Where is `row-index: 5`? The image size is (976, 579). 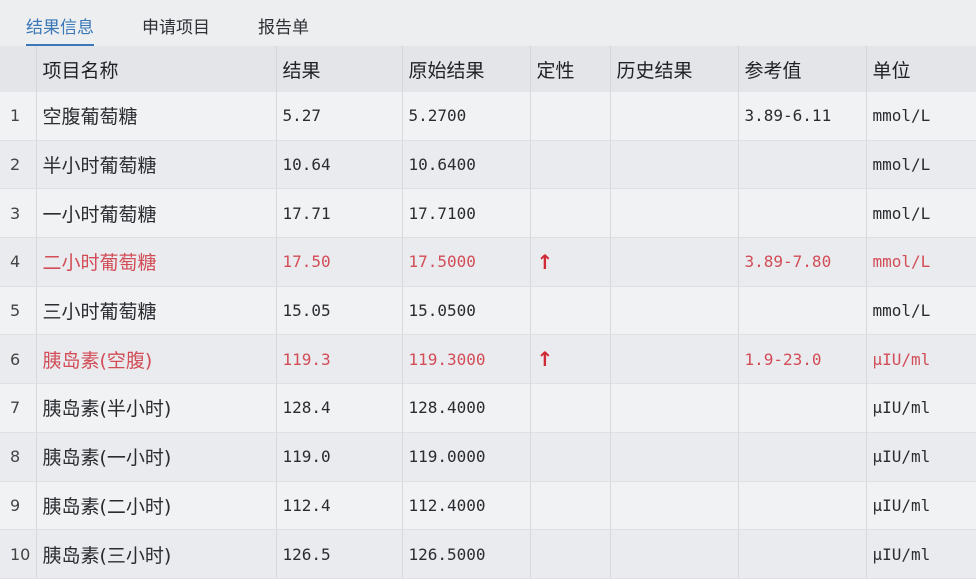 row-index: 5 is located at coordinates (18, 311).